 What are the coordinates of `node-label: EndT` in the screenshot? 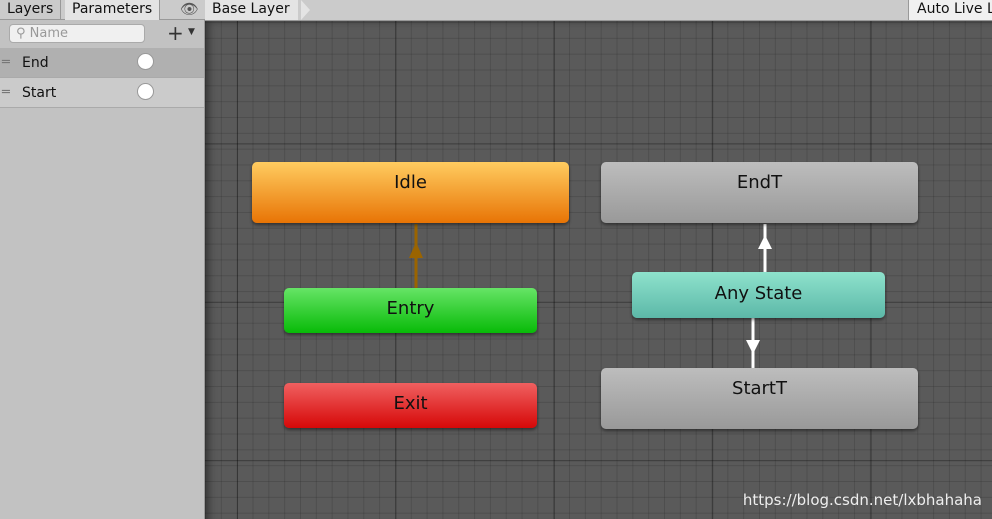 It's located at (759, 182).